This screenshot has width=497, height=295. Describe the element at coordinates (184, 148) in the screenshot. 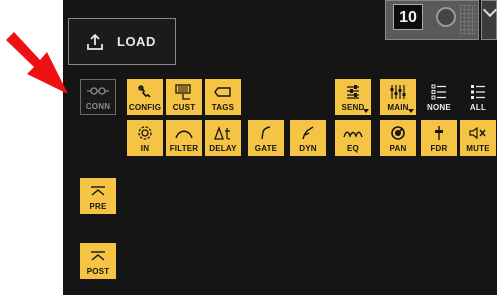

I see `filter-label: FILTER` at that location.